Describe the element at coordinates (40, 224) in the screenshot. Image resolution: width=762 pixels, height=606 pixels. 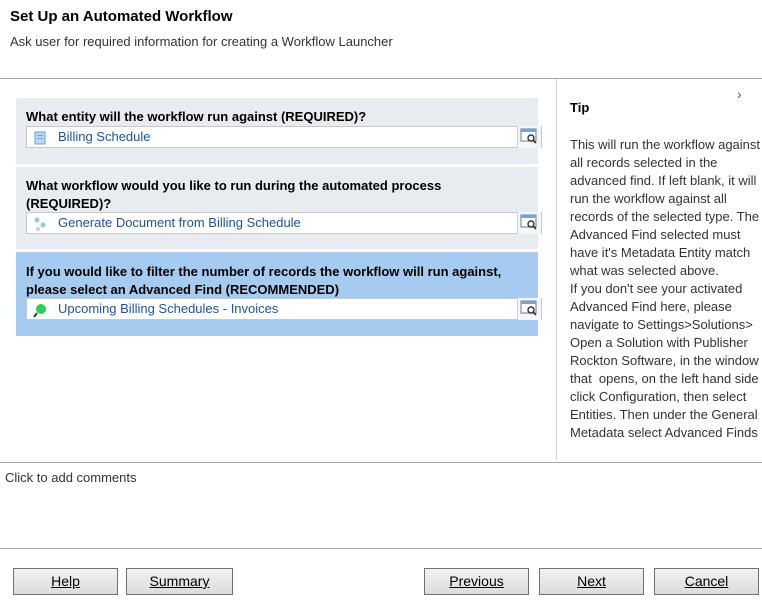
I see `workflow-icon` at that location.